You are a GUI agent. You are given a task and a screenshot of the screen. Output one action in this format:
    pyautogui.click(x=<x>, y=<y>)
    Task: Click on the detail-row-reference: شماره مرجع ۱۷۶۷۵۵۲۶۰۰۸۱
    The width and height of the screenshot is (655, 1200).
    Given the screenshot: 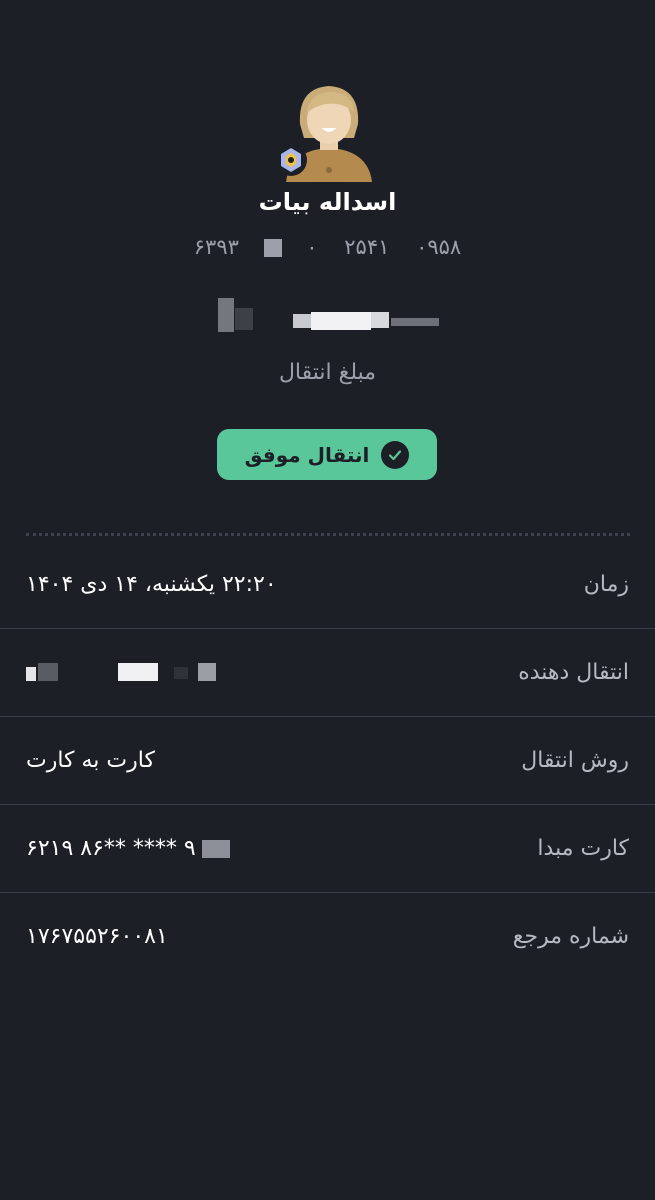 What is the action you would take?
    pyautogui.click(x=327, y=937)
    